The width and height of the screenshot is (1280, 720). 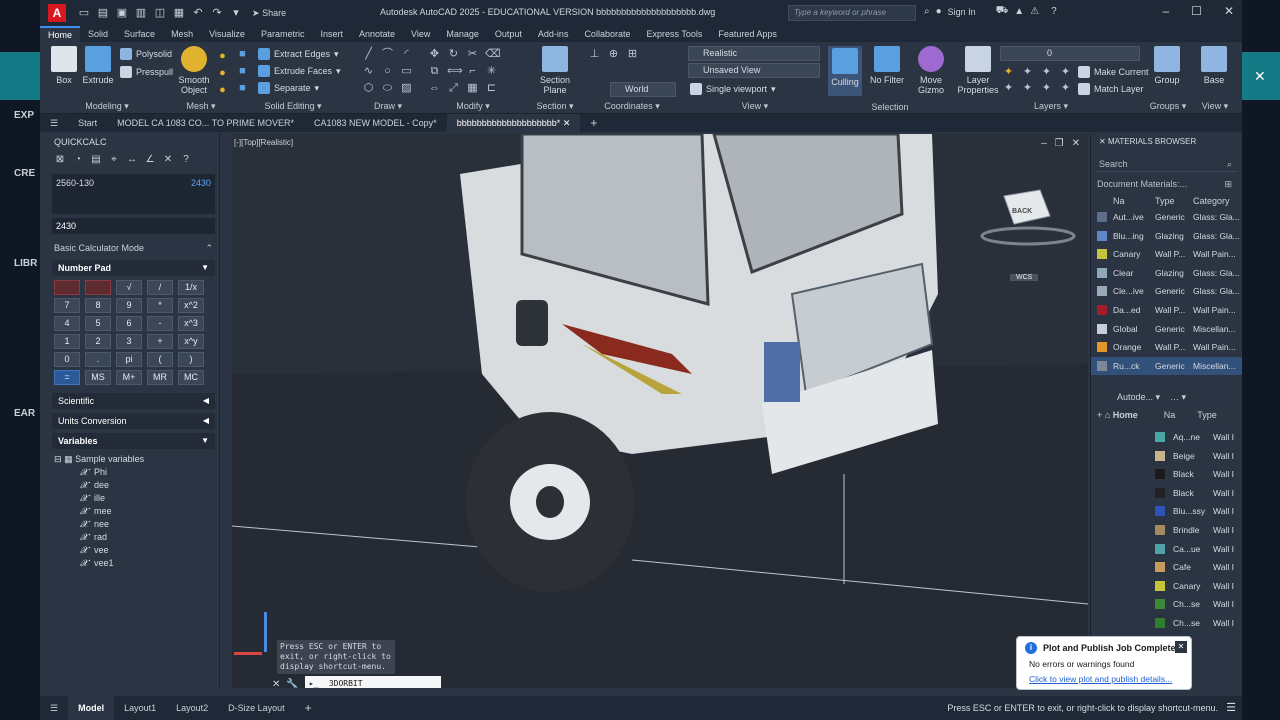 I want to click on tab-output: Output, so click(x=508, y=34).